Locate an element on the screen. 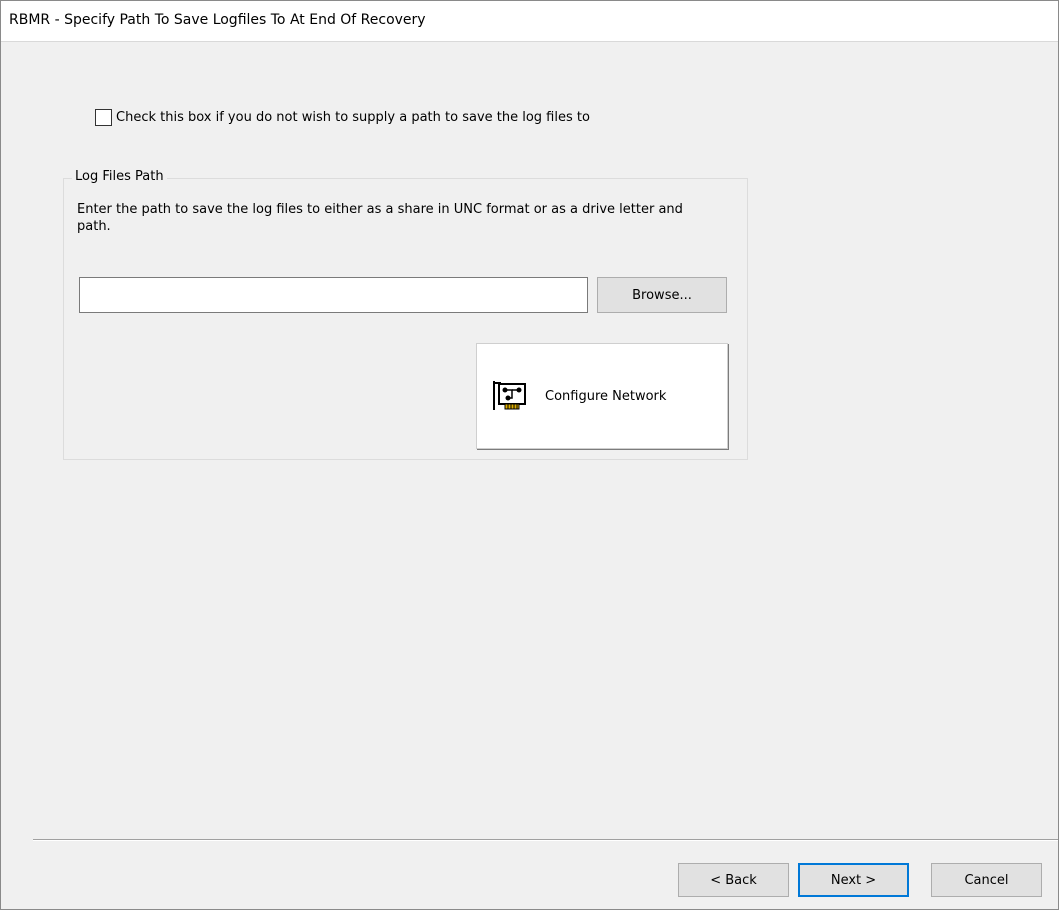 The image size is (1059, 910). group-legend: Log Files Path is located at coordinates (119, 176).